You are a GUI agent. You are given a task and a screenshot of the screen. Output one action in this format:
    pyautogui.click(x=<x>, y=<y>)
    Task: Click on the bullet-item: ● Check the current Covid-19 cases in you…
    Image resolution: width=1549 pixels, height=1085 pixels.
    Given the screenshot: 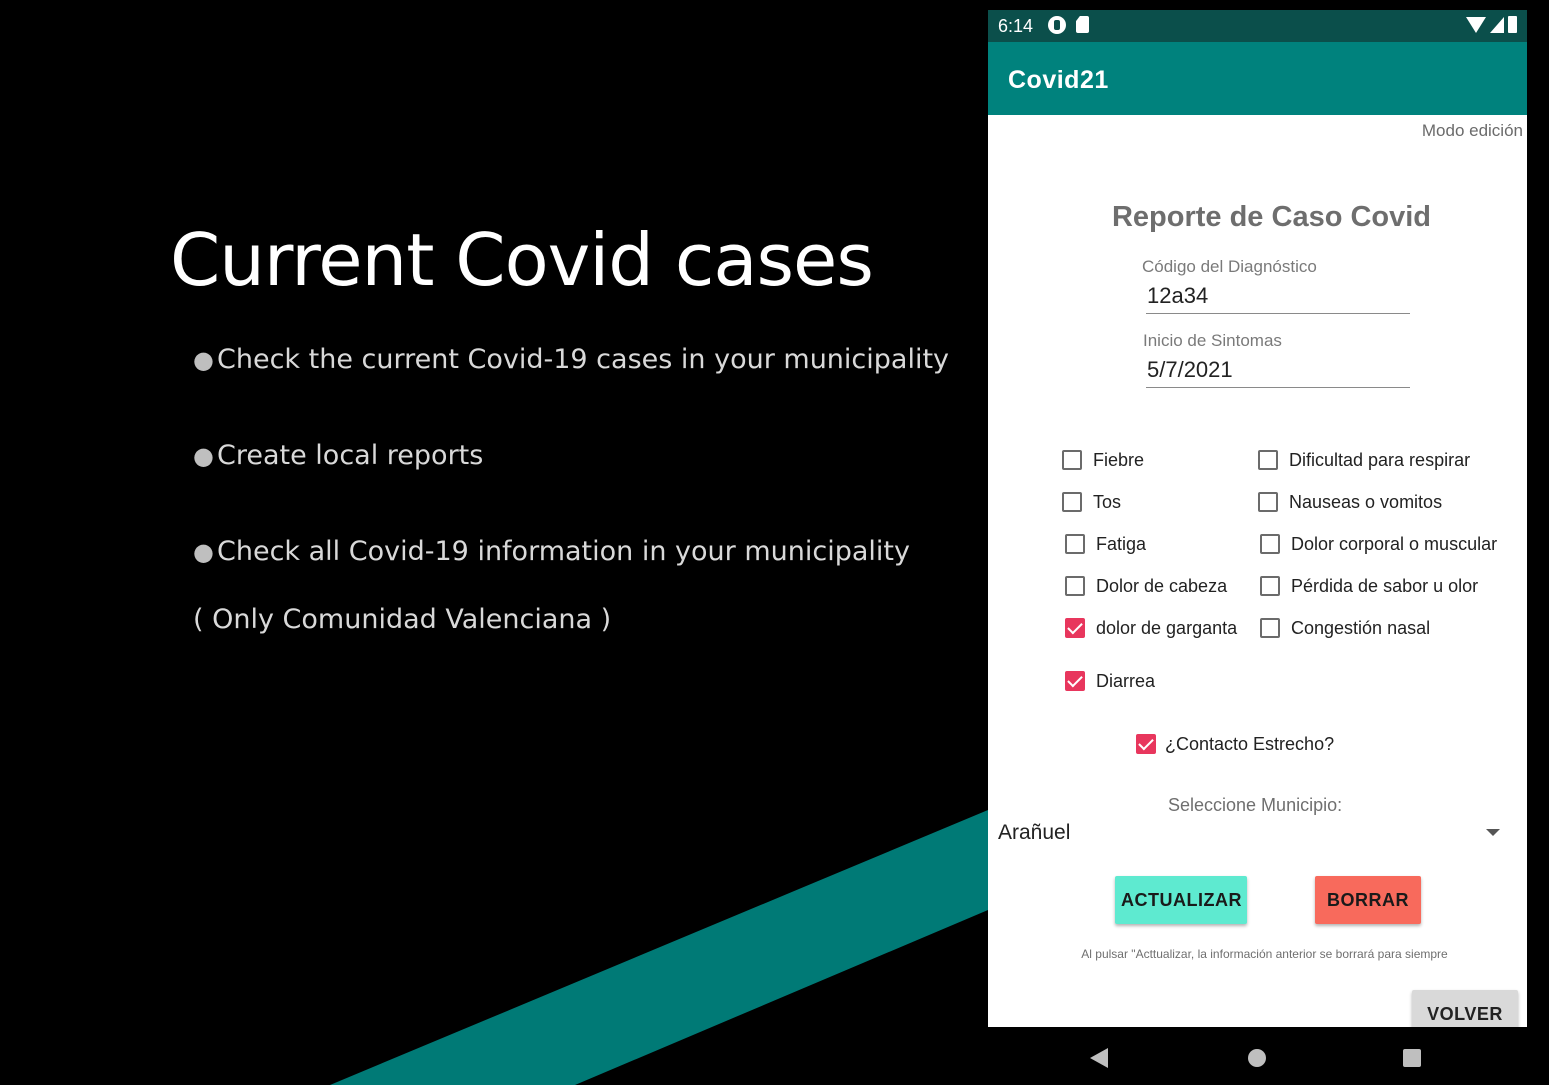 What is the action you would take?
    pyautogui.click(x=571, y=388)
    